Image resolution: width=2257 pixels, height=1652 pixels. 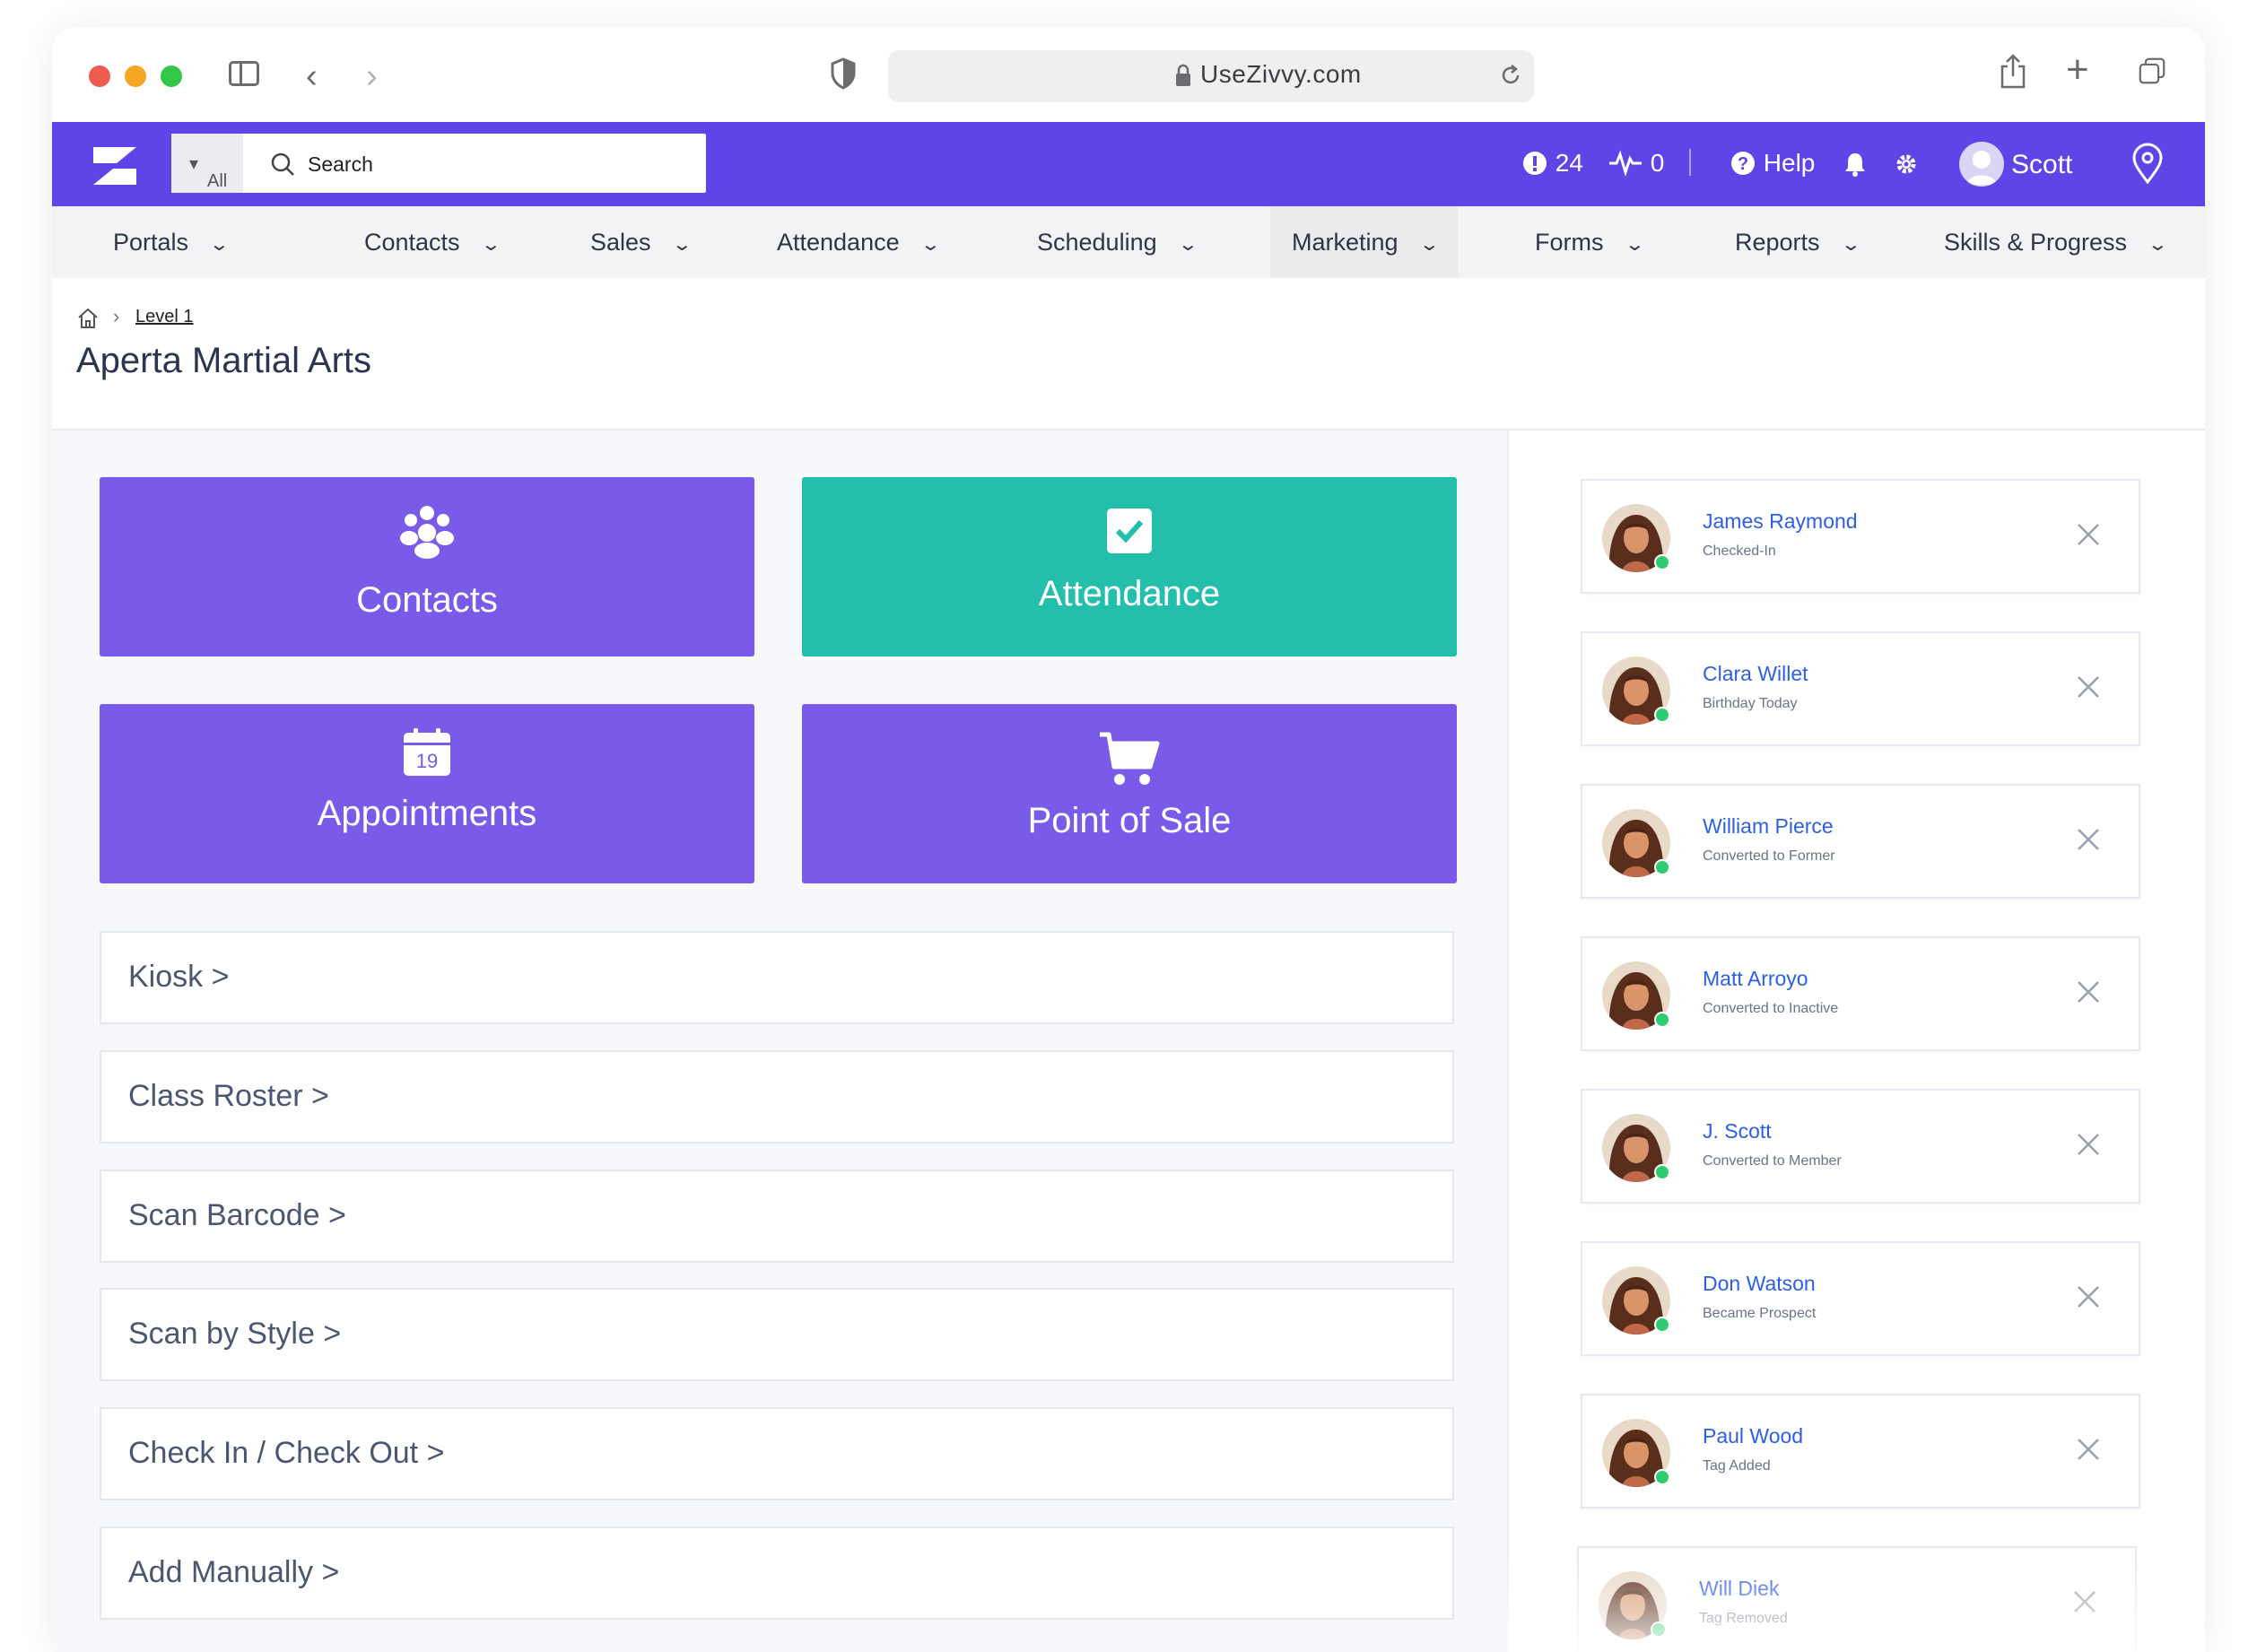 I want to click on tab-overview-icon, so click(x=2152, y=70).